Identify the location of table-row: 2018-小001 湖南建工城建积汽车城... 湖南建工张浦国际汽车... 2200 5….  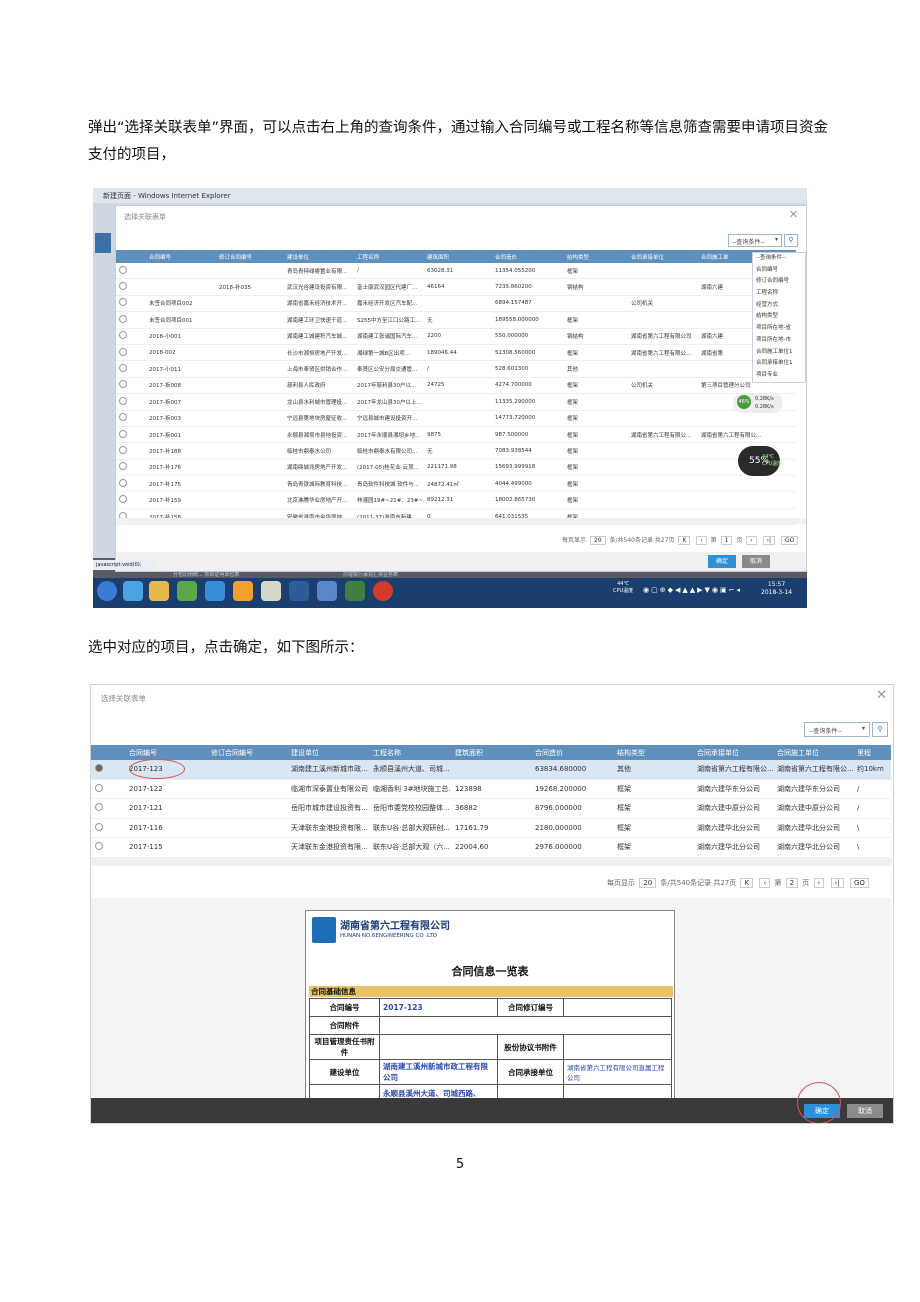
(456, 336).